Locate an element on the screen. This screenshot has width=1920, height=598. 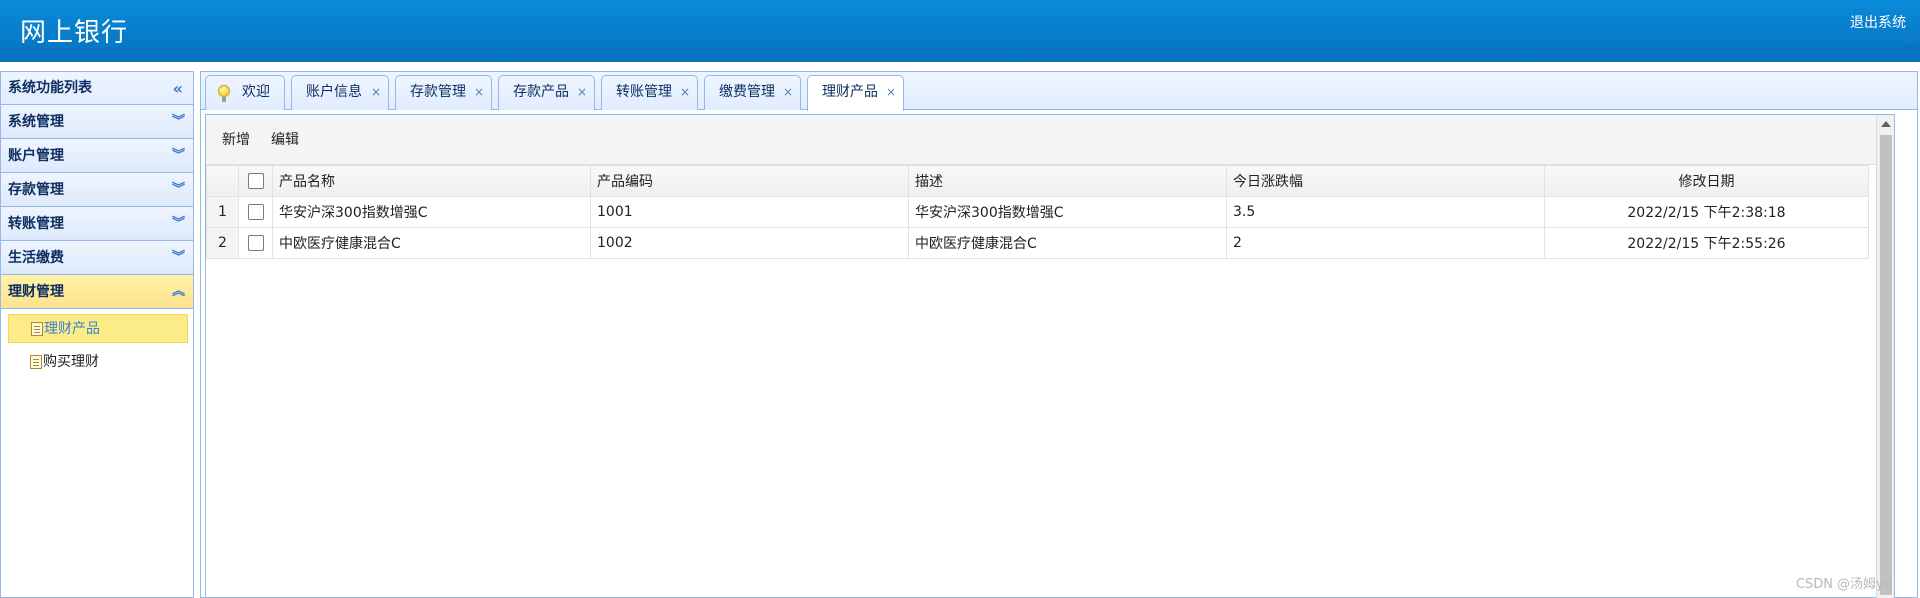
tab-payment-mgmt: 缴费管理 × is located at coordinates (752, 92).